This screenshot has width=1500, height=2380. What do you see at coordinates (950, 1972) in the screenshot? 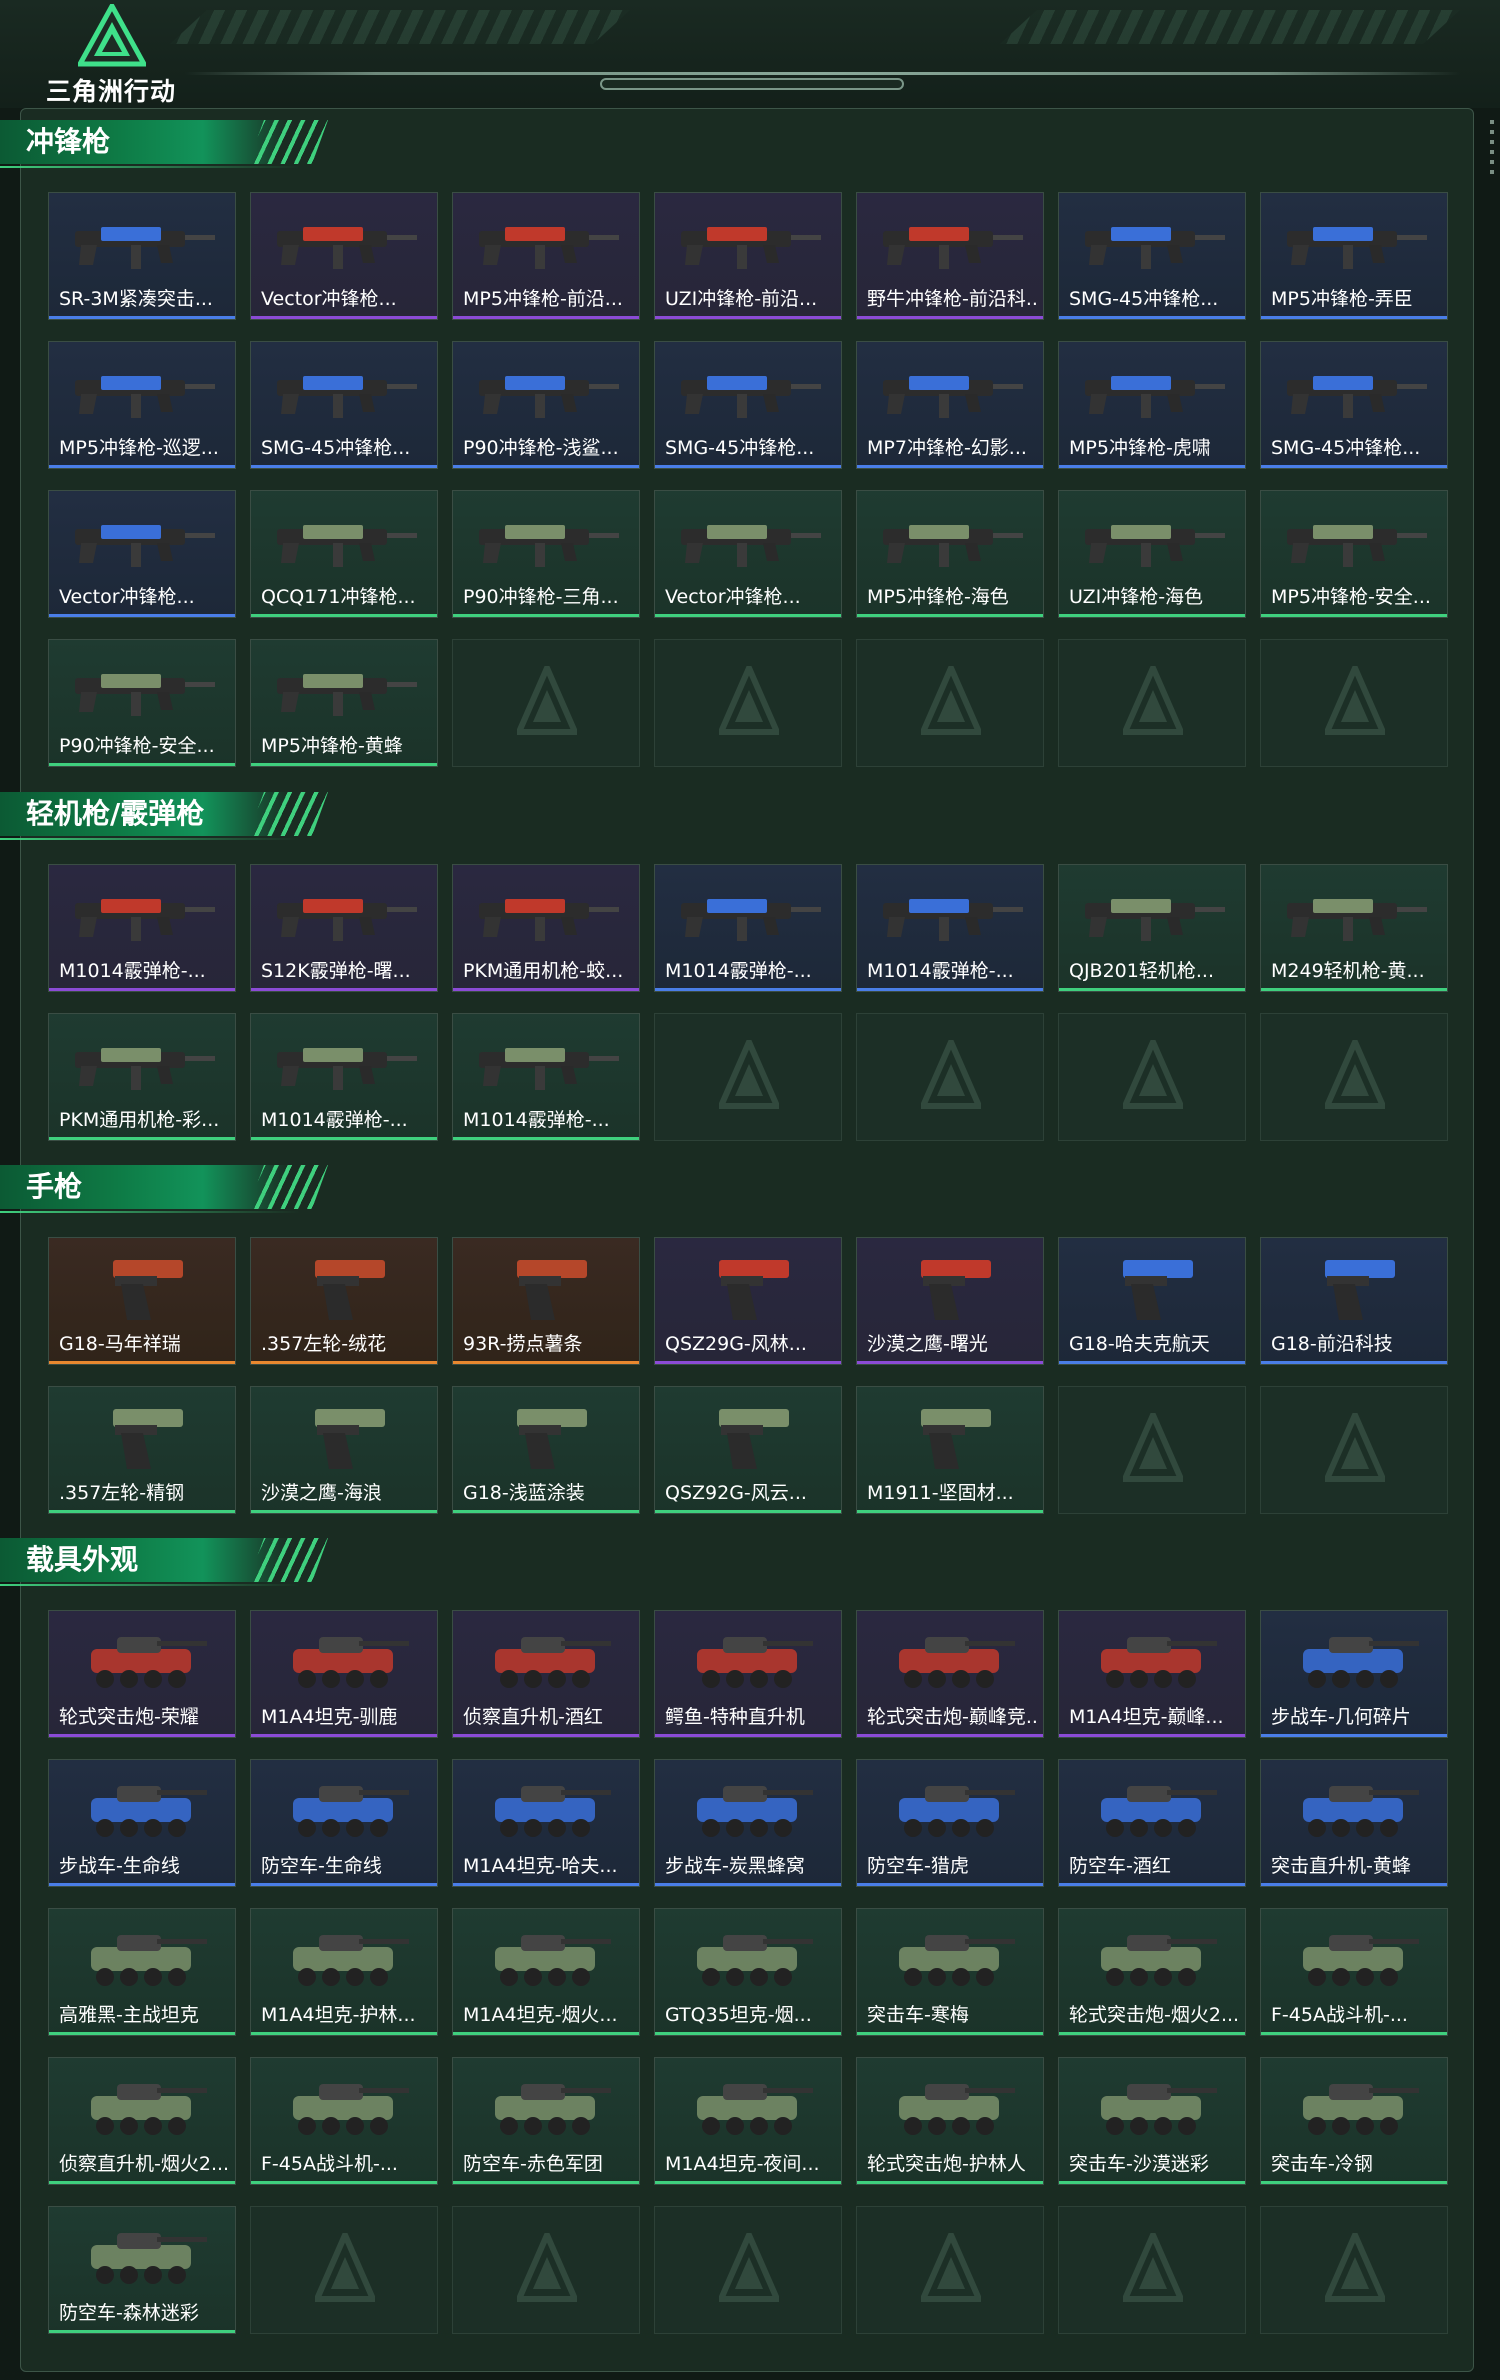
I see `skin-card: 突击车-寒梅` at bounding box center [950, 1972].